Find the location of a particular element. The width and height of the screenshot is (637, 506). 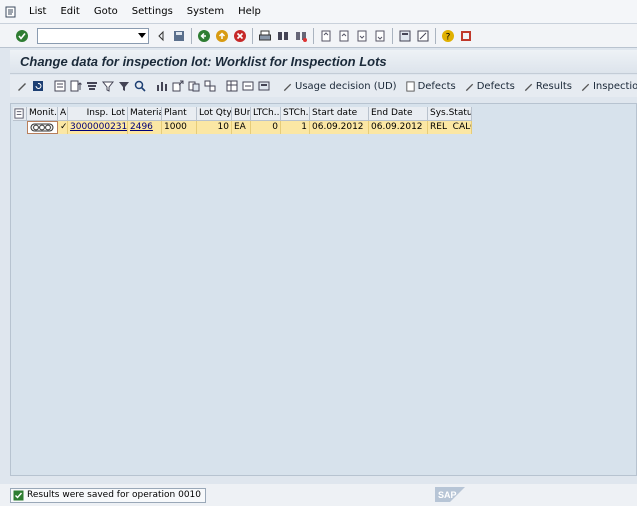

menu-edit: Edit is located at coordinates (69, 12).